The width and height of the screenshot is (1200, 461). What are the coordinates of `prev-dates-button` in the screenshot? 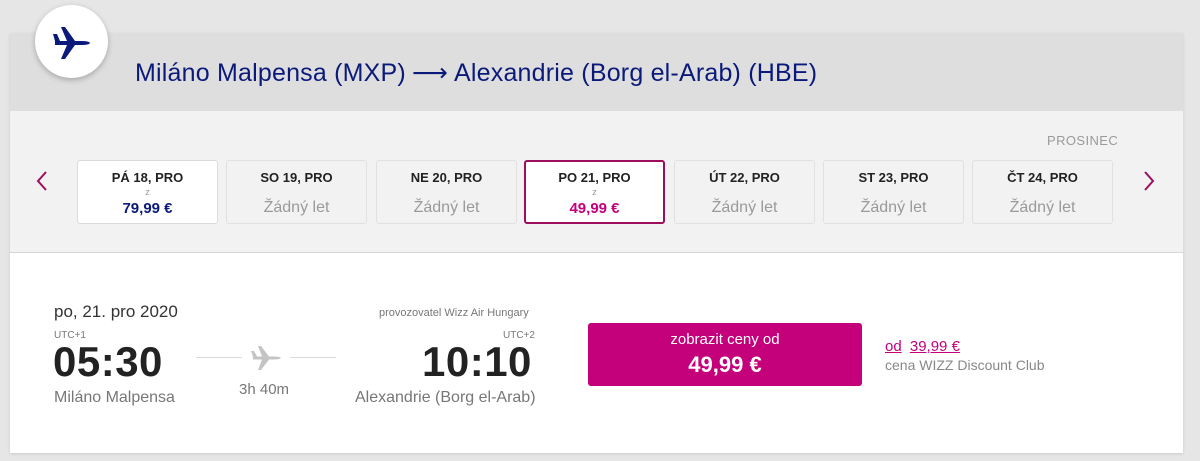 It's located at (42, 181).